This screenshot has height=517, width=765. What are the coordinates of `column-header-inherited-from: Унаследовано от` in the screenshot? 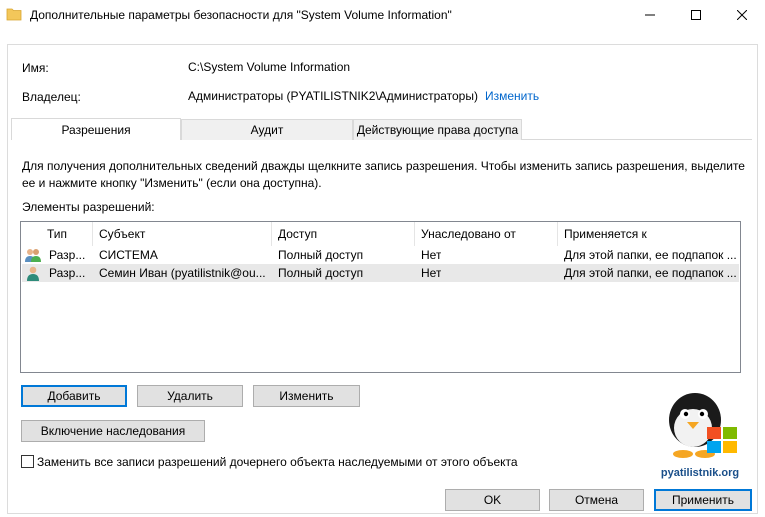 It's located at (486, 234).